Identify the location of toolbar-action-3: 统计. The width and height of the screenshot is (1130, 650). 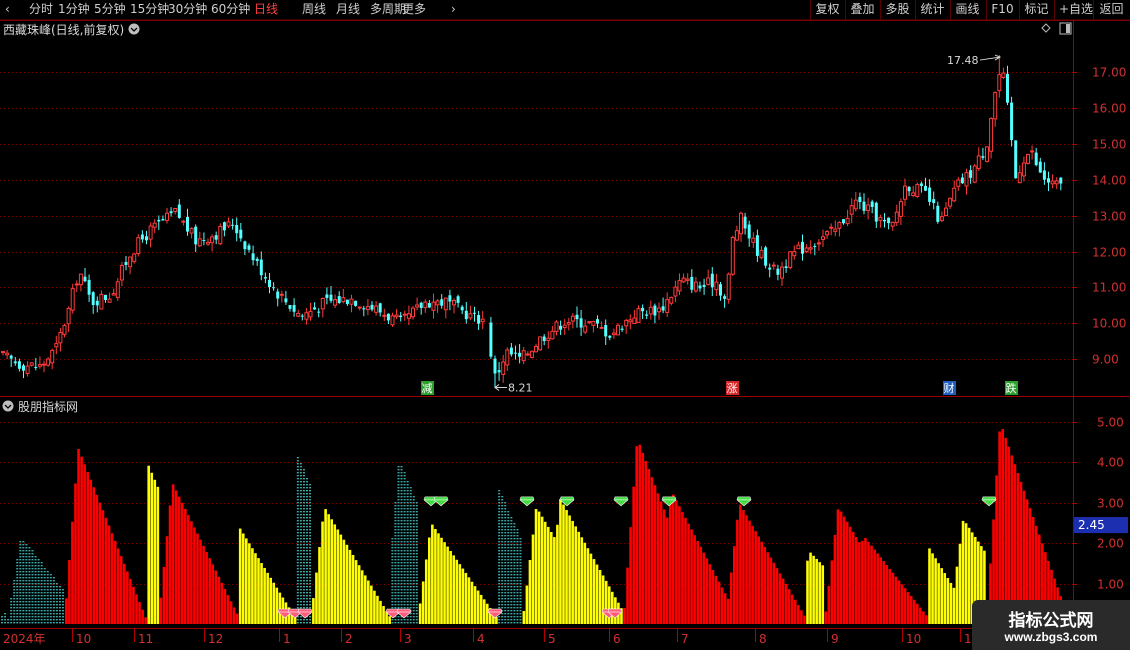
(932, 10).